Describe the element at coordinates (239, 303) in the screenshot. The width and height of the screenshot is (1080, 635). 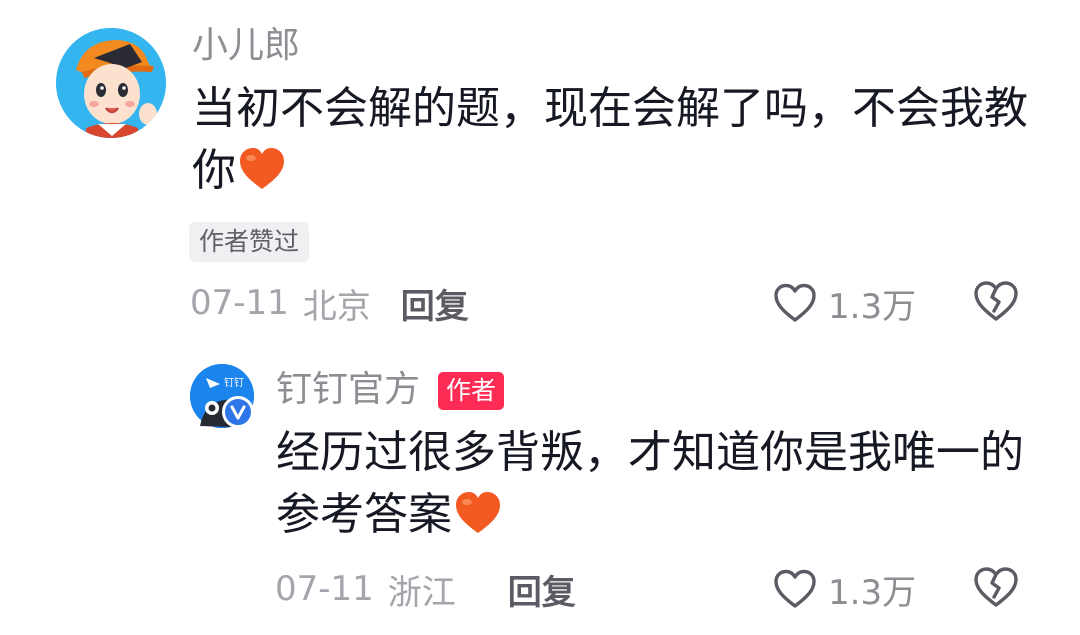
I see `comment-date: 07-11` at that location.